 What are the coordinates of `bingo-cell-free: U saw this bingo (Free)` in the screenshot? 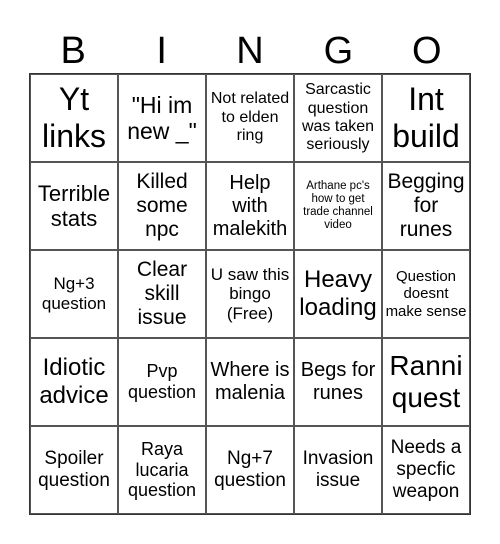 It's located at (250, 294).